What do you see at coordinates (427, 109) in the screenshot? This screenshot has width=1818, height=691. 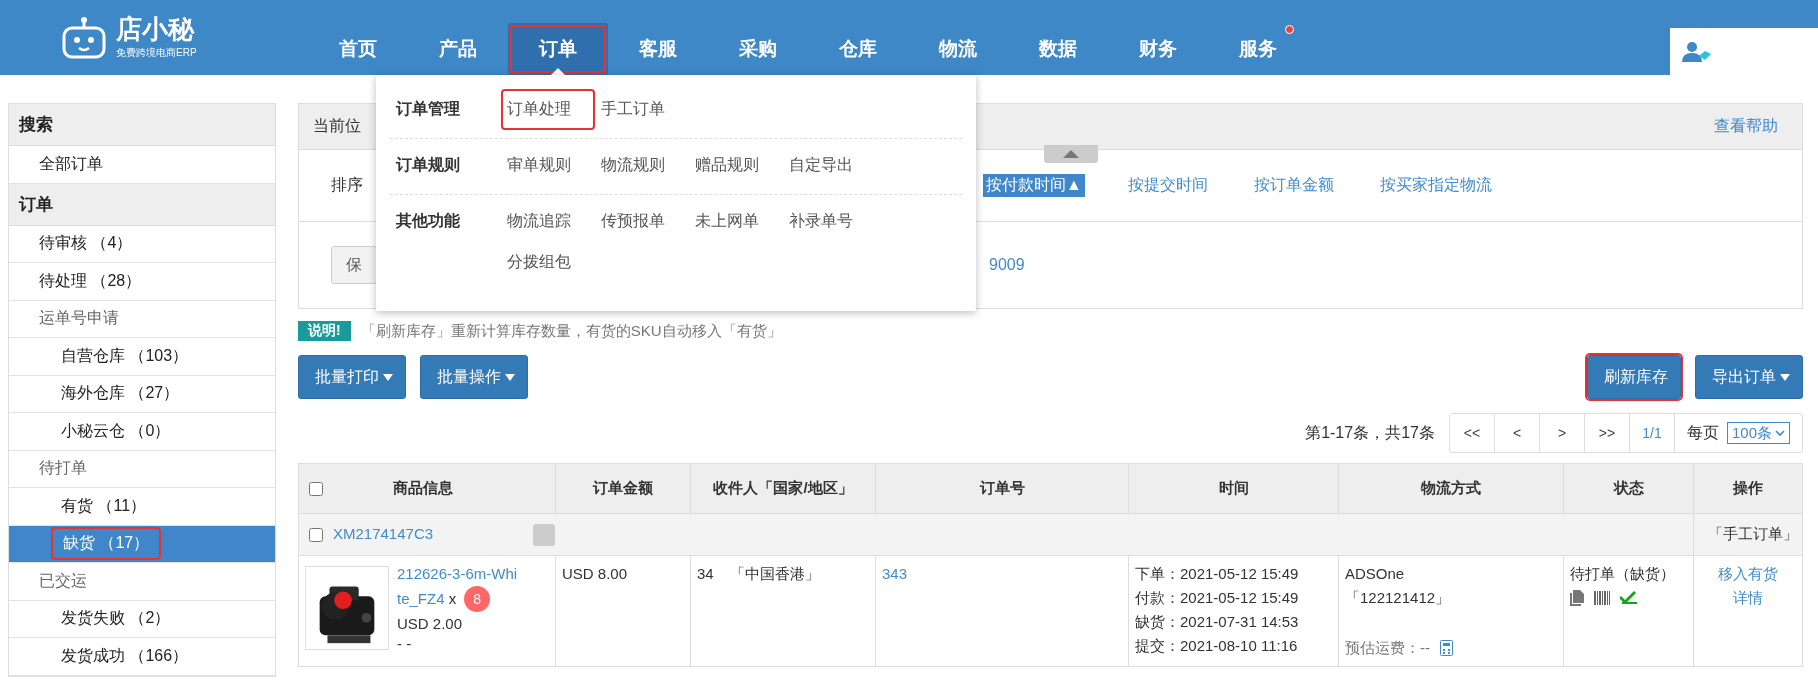 I see `menu-group-title: 订单管理` at bounding box center [427, 109].